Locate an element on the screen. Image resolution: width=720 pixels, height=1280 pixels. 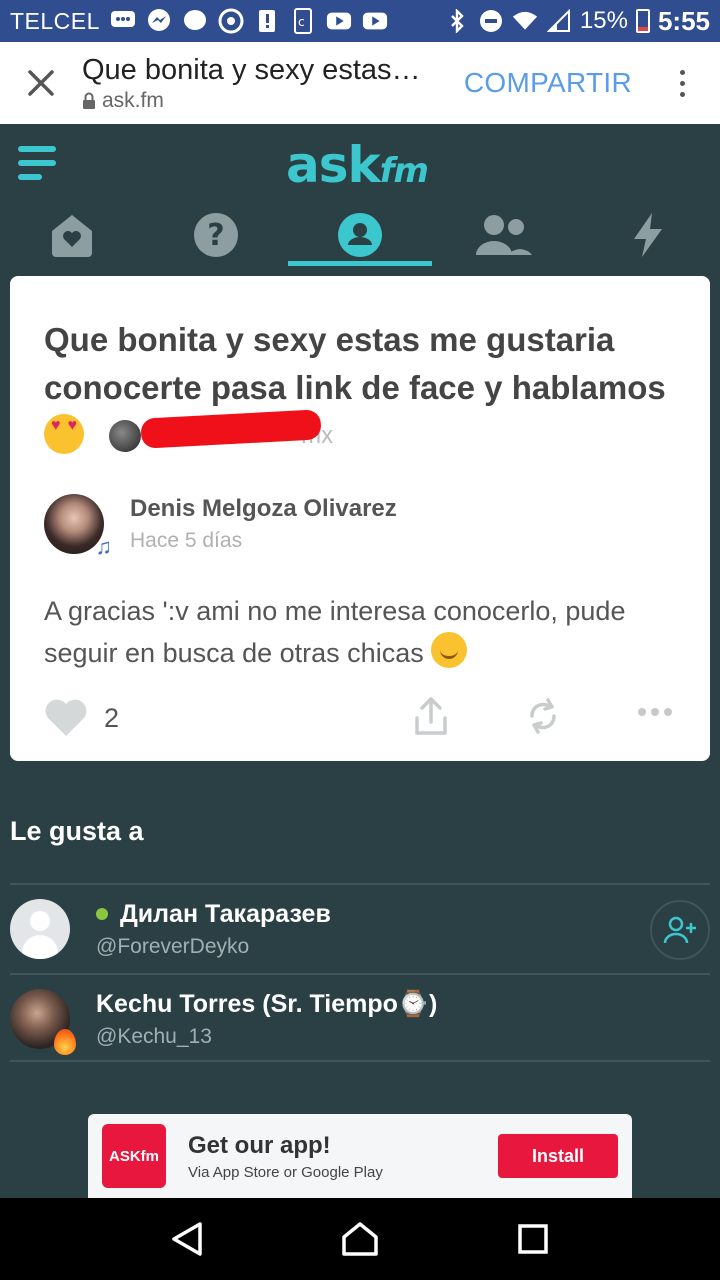
liker-meta: Дилан Такаразев @ForeverDeyko is located at coordinates (213, 929).